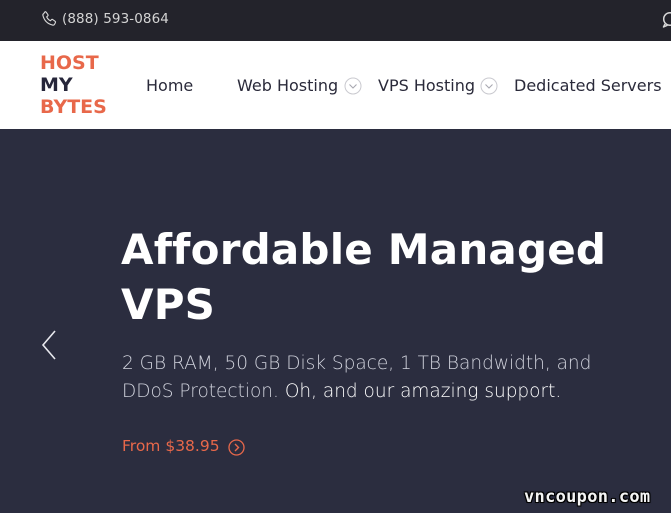  What do you see at coordinates (426, 85) in the screenshot?
I see `nav-item-vps-hosting: VPS Hosting` at bounding box center [426, 85].